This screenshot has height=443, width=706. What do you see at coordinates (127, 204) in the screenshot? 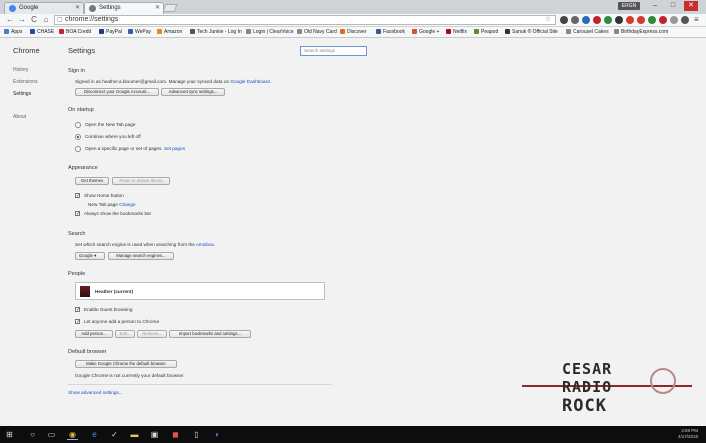
I see `change-link: Change` at bounding box center [127, 204].